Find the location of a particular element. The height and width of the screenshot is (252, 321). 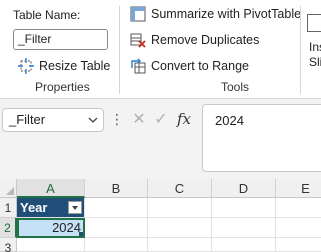

name-box-value: _Filter is located at coordinates (27, 119).